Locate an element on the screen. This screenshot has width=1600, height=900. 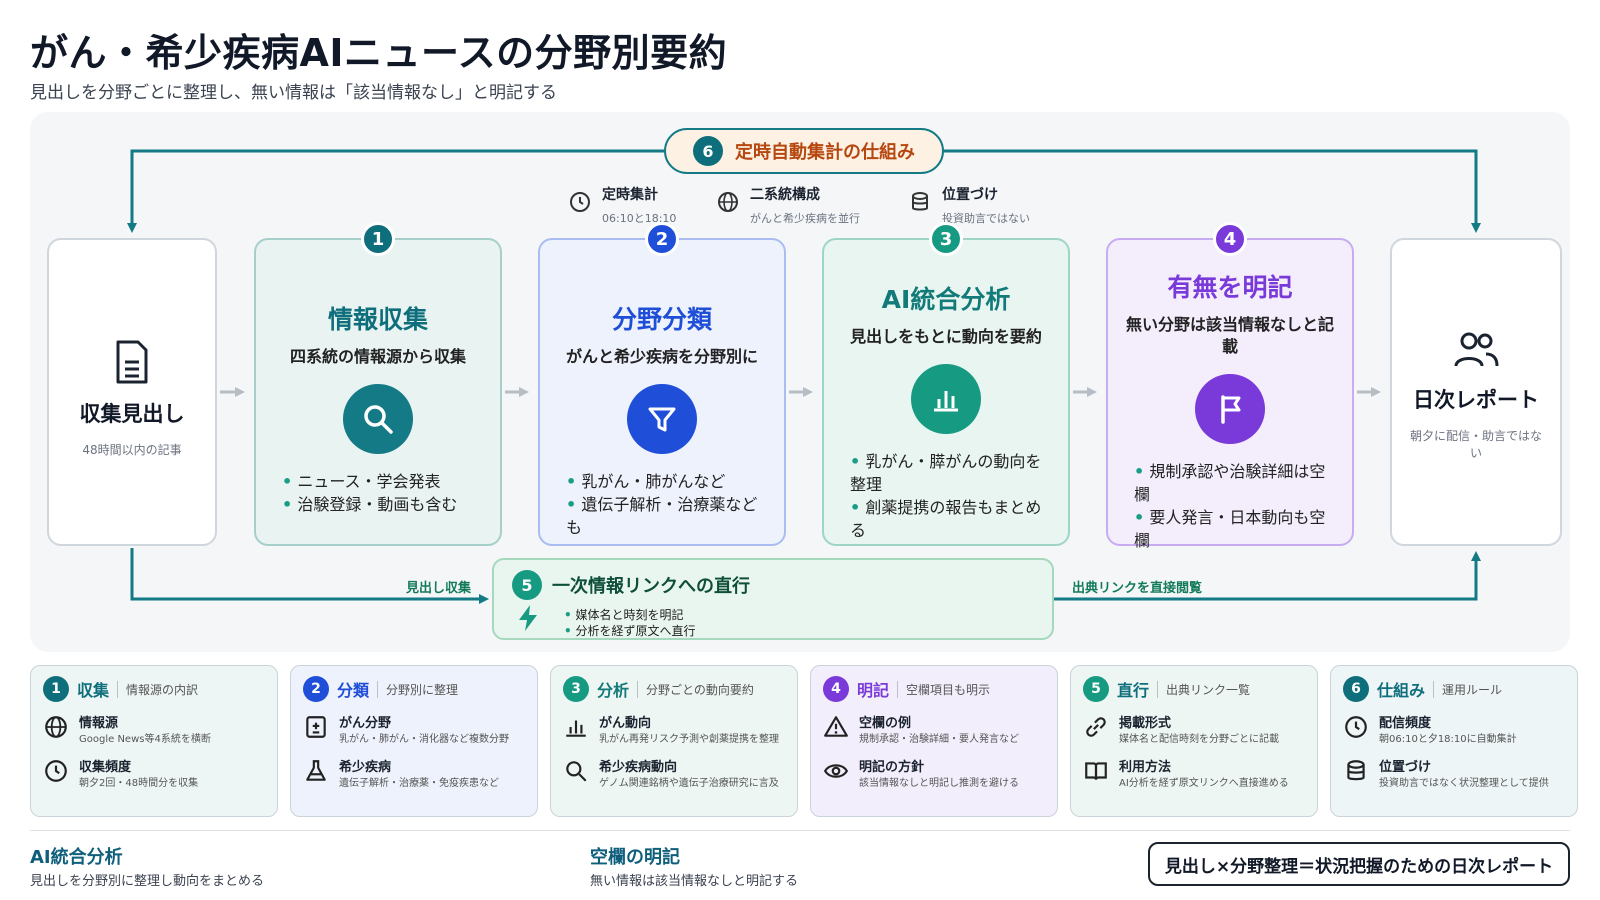
card-item-text: 遺伝子解析・治療薬・免疫疾患など is located at coordinates (419, 783).